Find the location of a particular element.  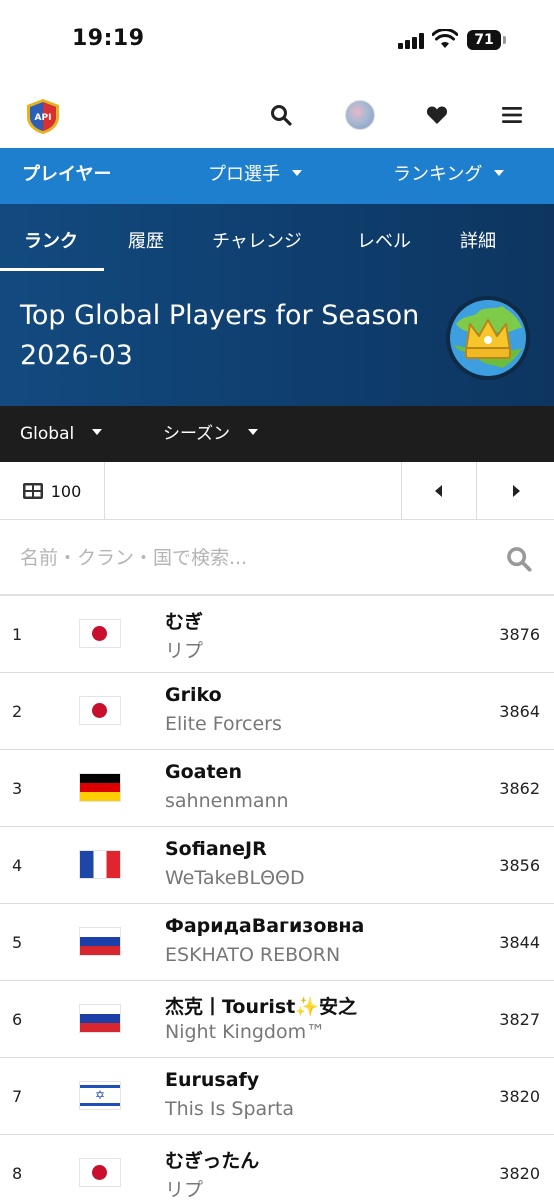

nav-label: プレイヤー is located at coordinates (67, 174).